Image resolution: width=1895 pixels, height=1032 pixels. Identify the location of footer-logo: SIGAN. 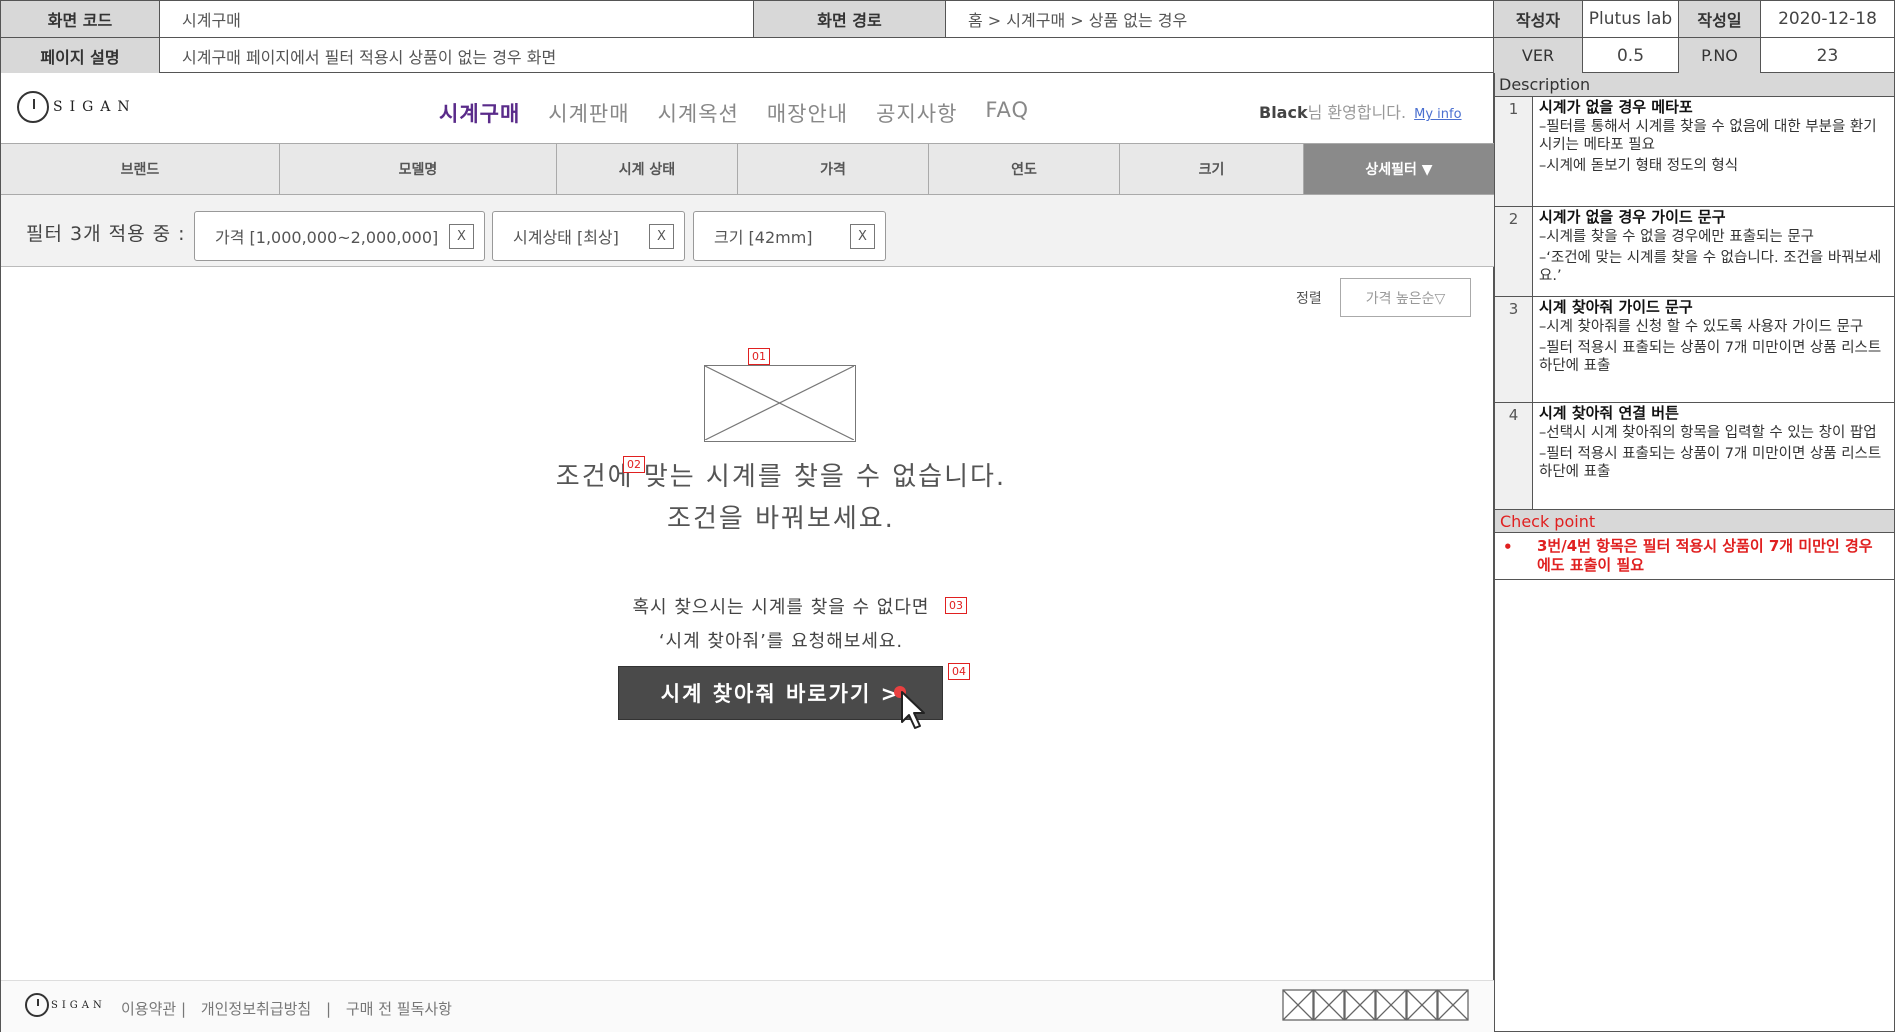
(65, 1005).